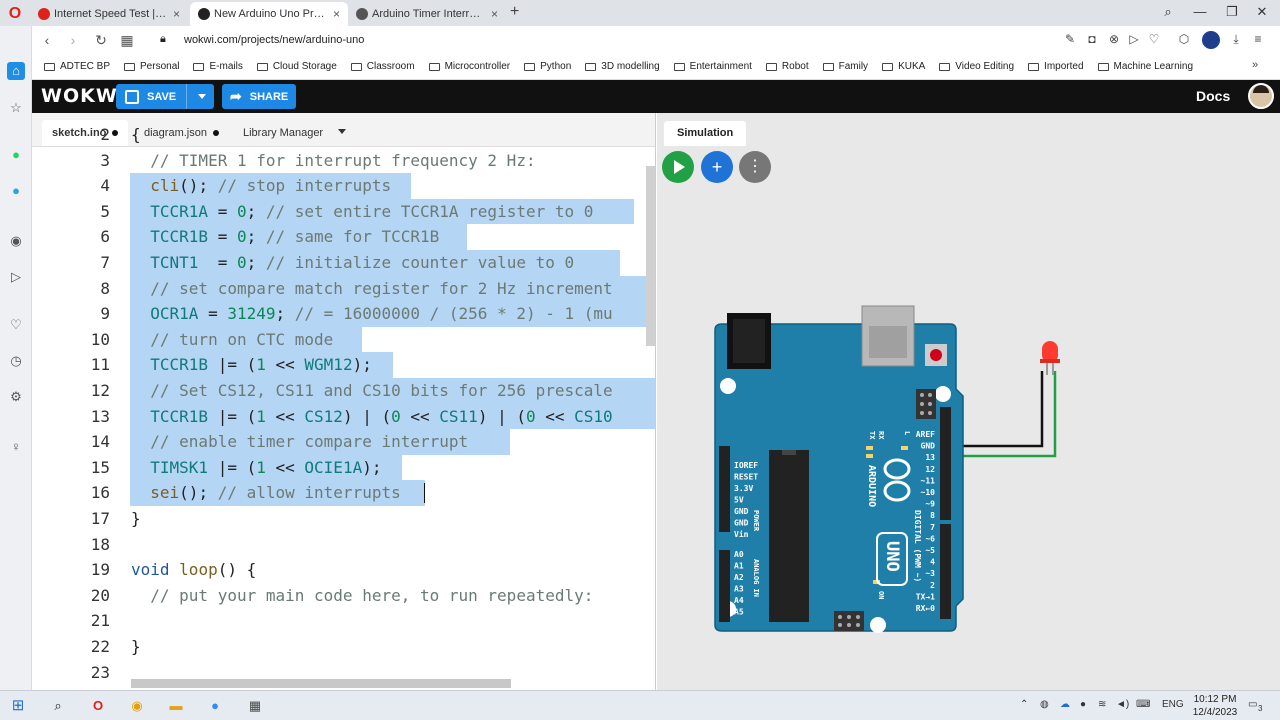 The width and height of the screenshot is (1280, 720). What do you see at coordinates (1252, 704) in the screenshot?
I see `notification-icon: ▭` at bounding box center [1252, 704].